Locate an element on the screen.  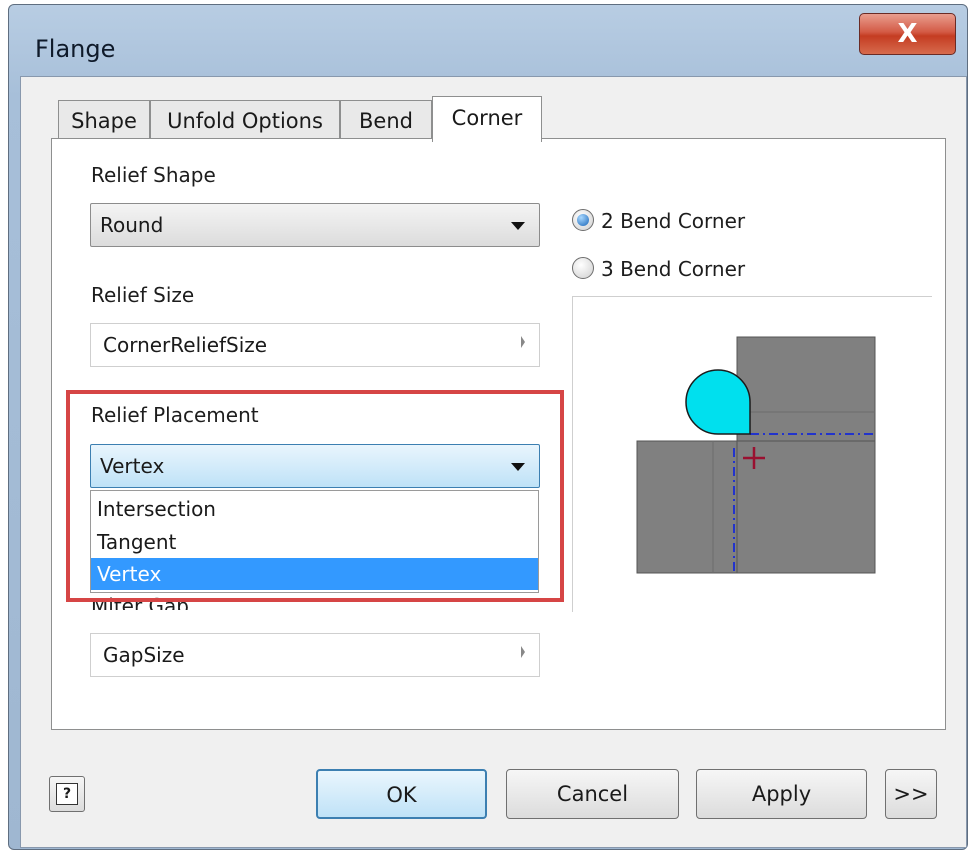
radio-selected-dot is located at coordinates (583, 220).